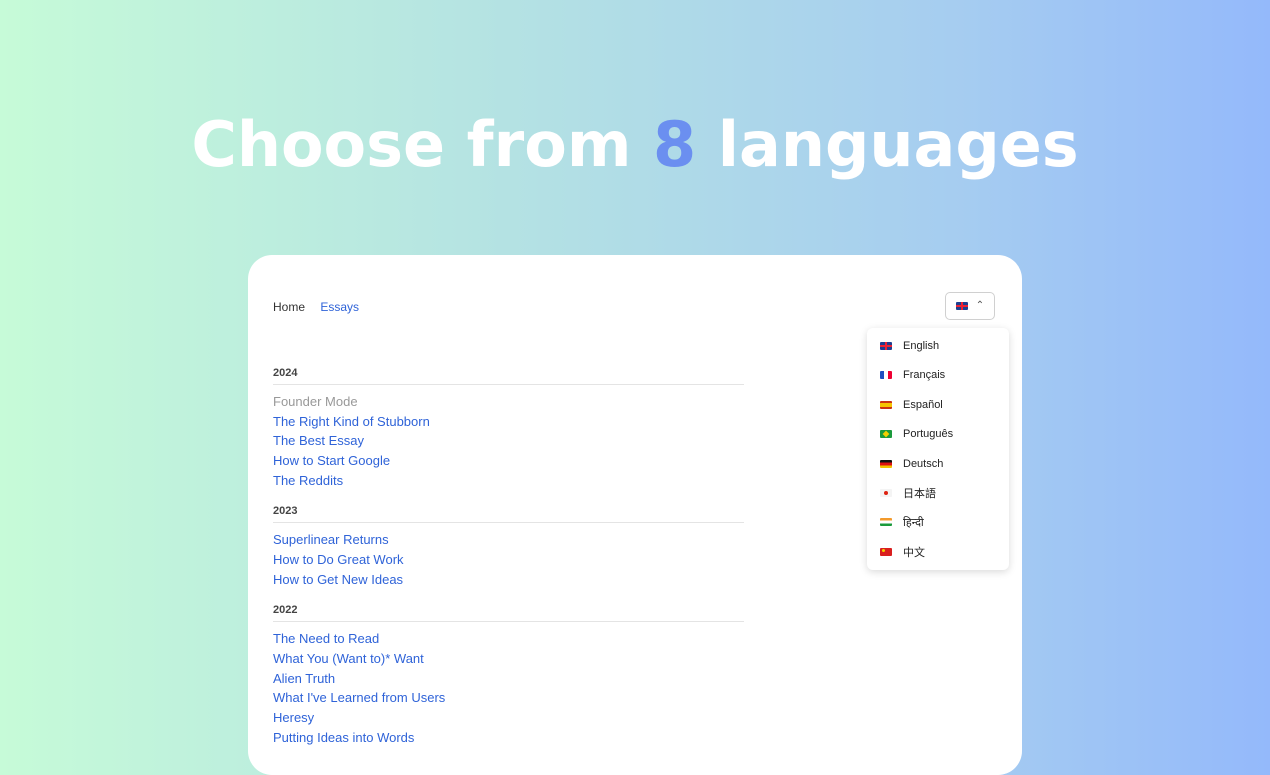 The width and height of the screenshot is (1270, 775). Describe the element at coordinates (902, 522) in the screenshot. I see `language-option-hindi: हिन्दी` at that location.